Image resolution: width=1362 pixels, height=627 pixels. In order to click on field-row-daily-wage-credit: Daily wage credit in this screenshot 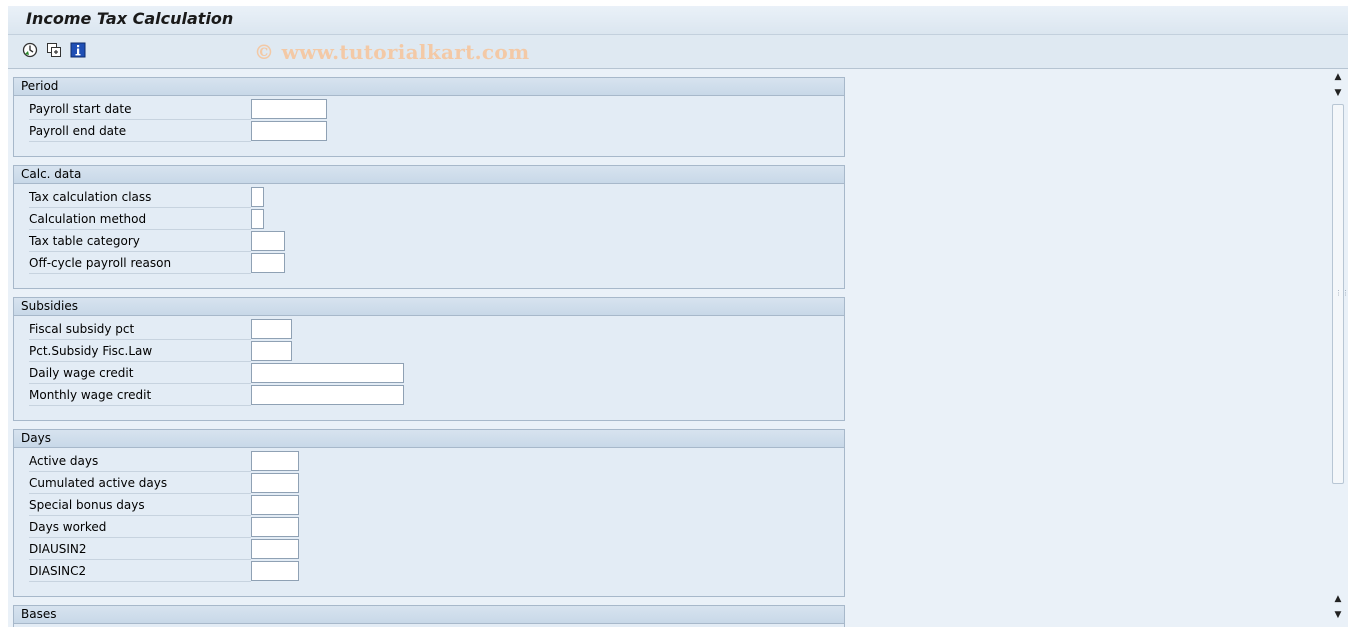, I will do `click(429, 374)`.